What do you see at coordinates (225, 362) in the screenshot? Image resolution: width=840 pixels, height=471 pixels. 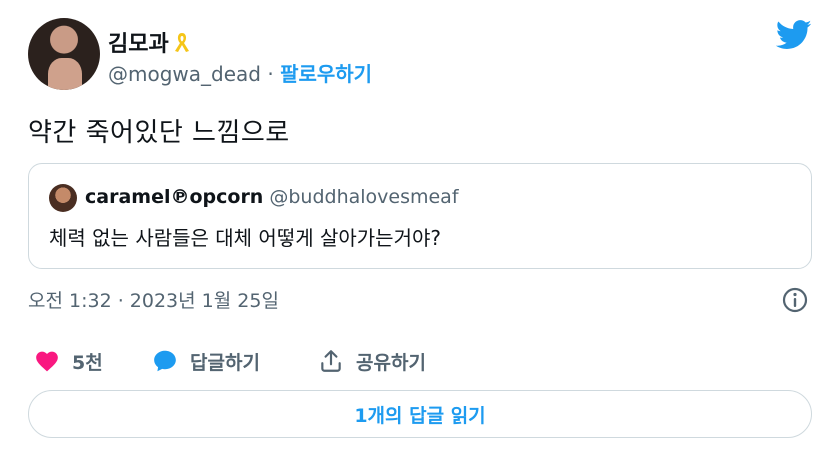 I see `reply-label: 답글하기` at bounding box center [225, 362].